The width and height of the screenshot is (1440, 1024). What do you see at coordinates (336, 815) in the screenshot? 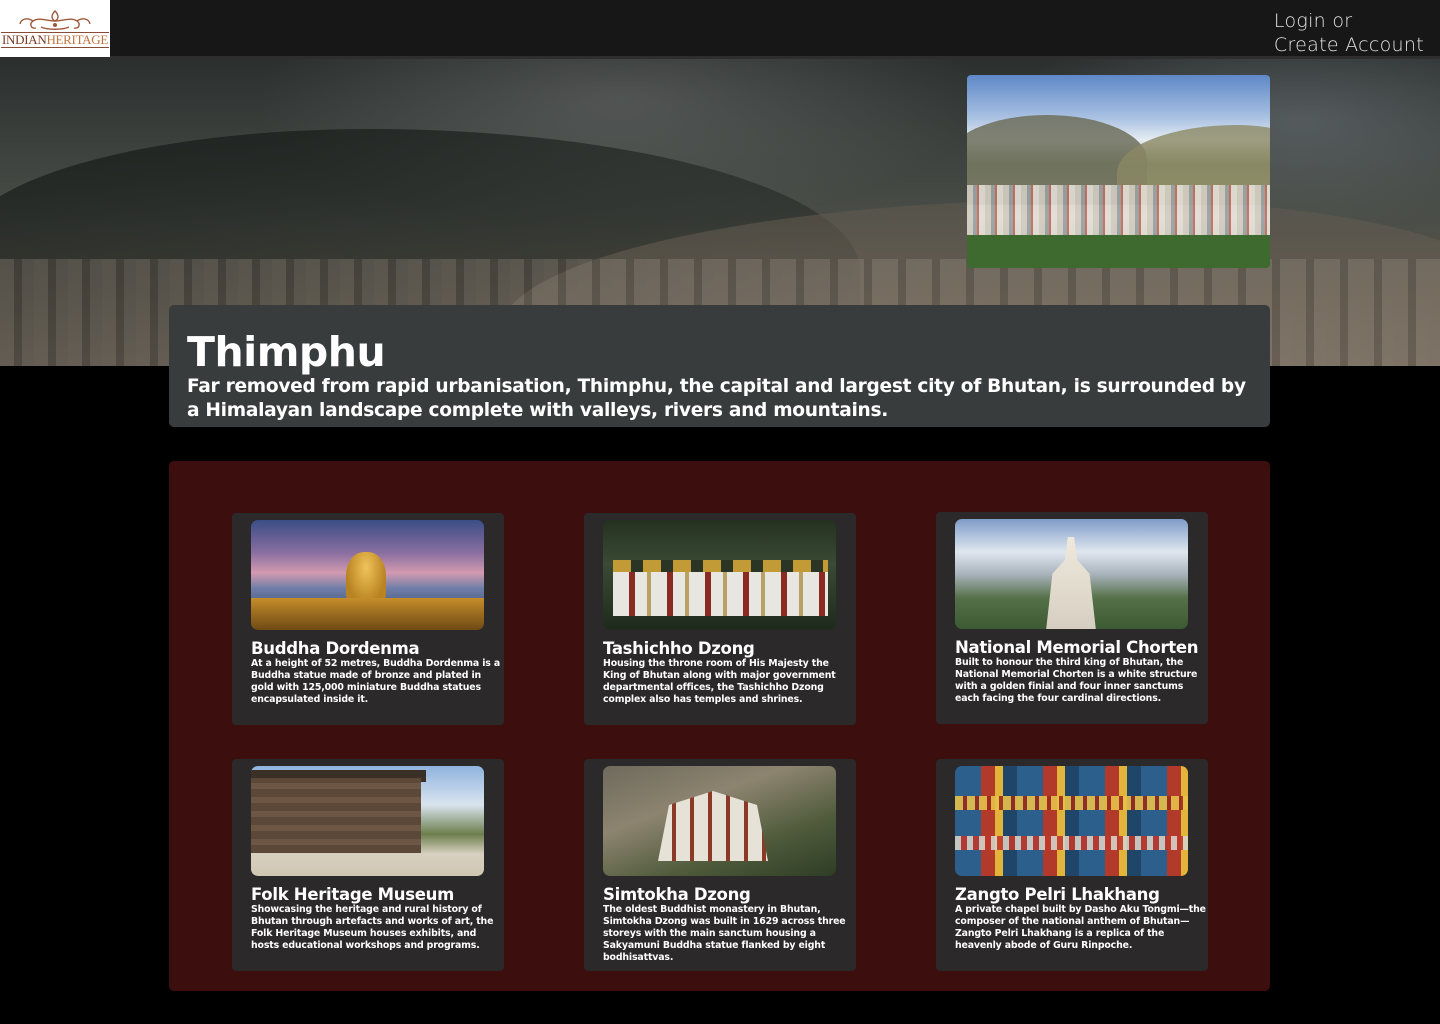
I see `photo-house` at bounding box center [336, 815].